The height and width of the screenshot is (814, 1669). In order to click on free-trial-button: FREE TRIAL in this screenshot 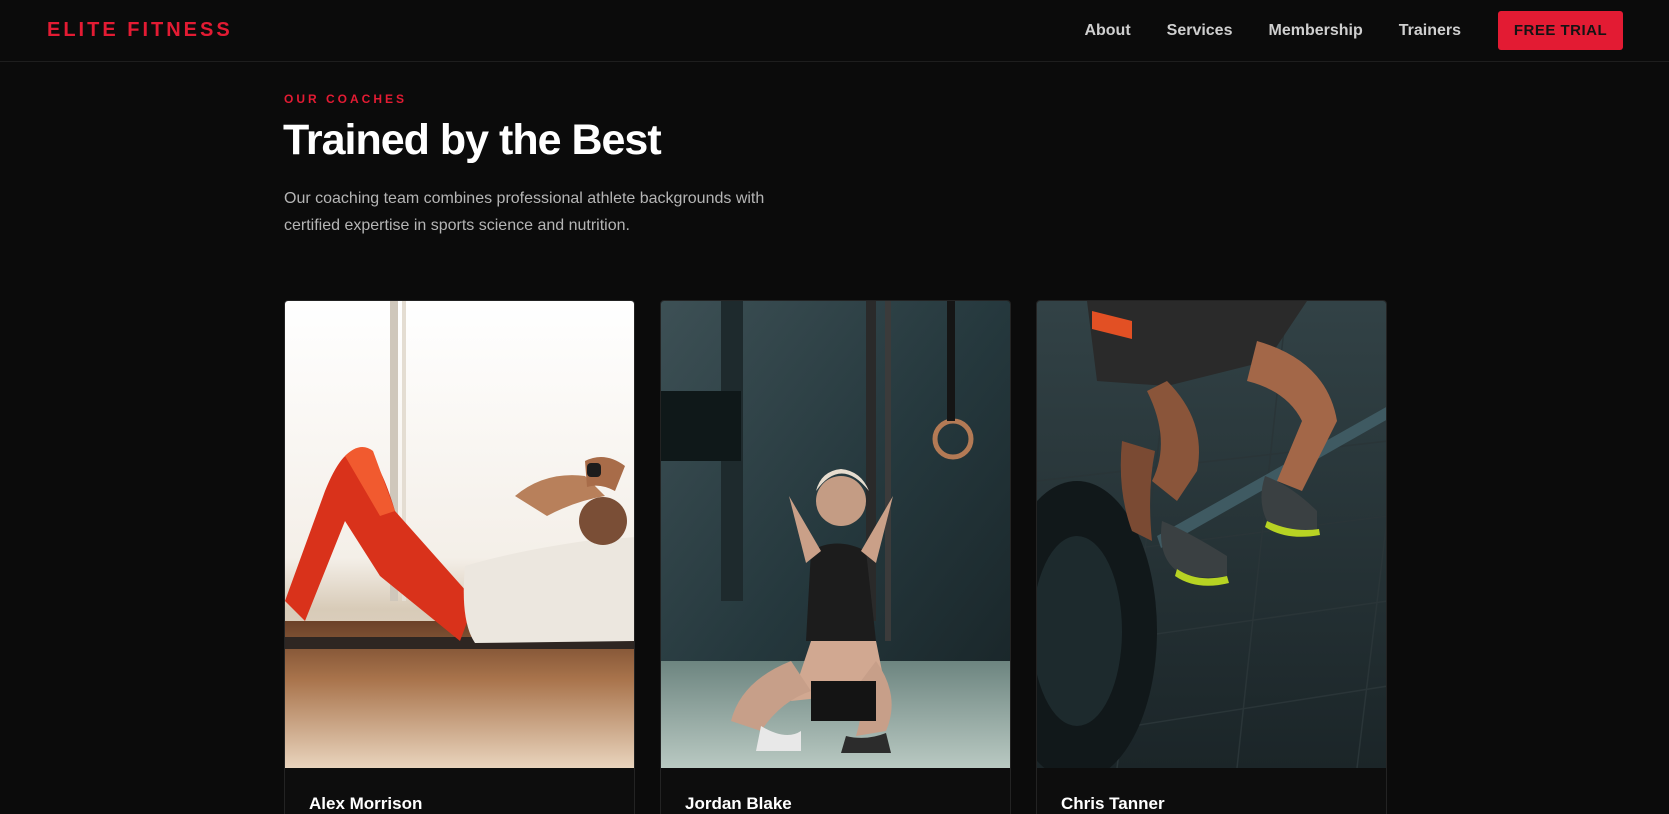, I will do `click(1560, 30)`.